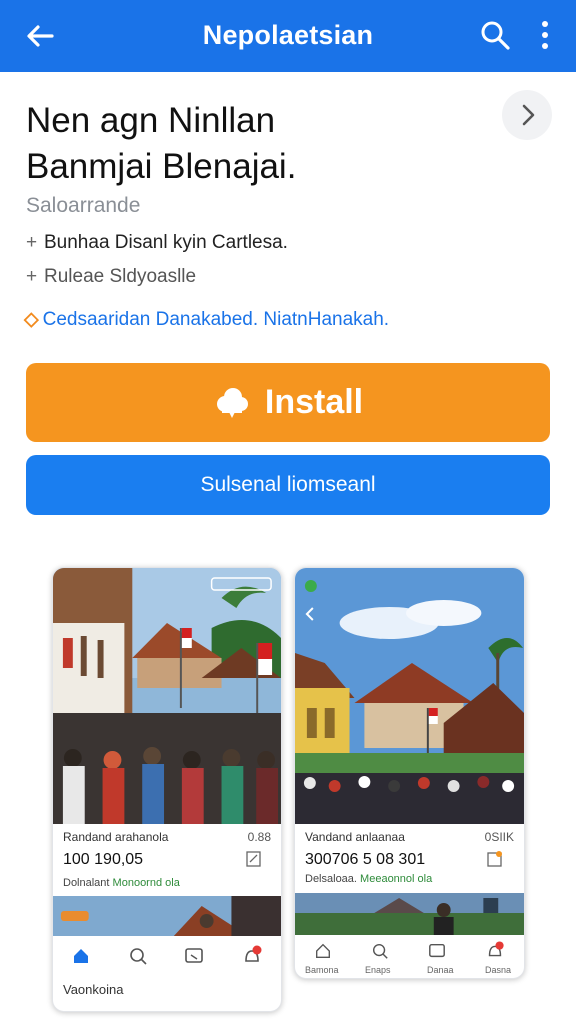  What do you see at coordinates (232, 402) in the screenshot?
I see `cloud-icon` at bounding box center [232, 402].